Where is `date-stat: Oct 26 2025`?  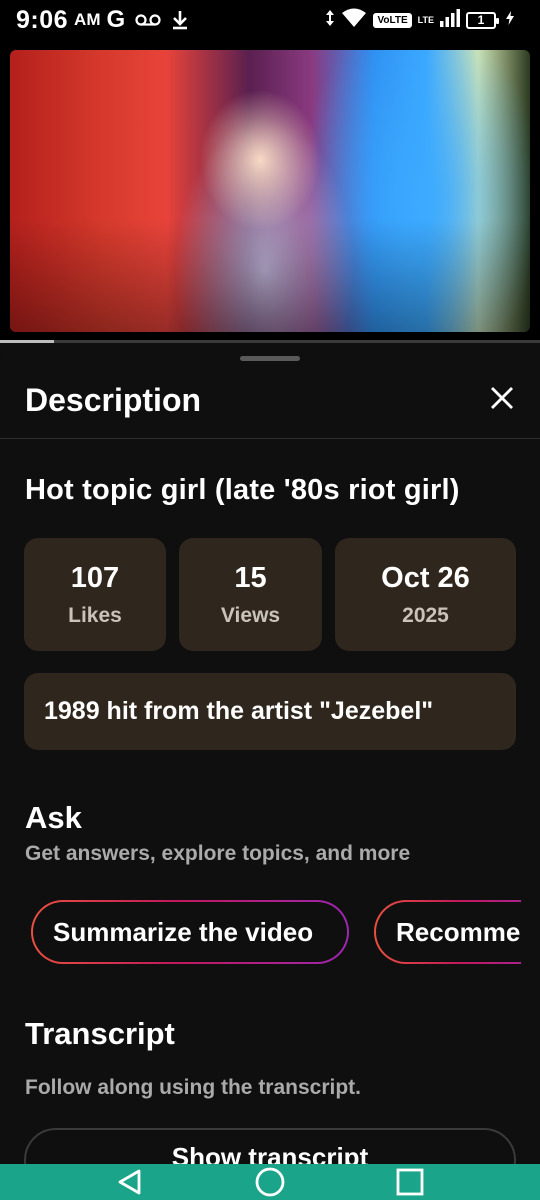
date-stat: Oct 26 2025 is located at coordinates (425, 594).